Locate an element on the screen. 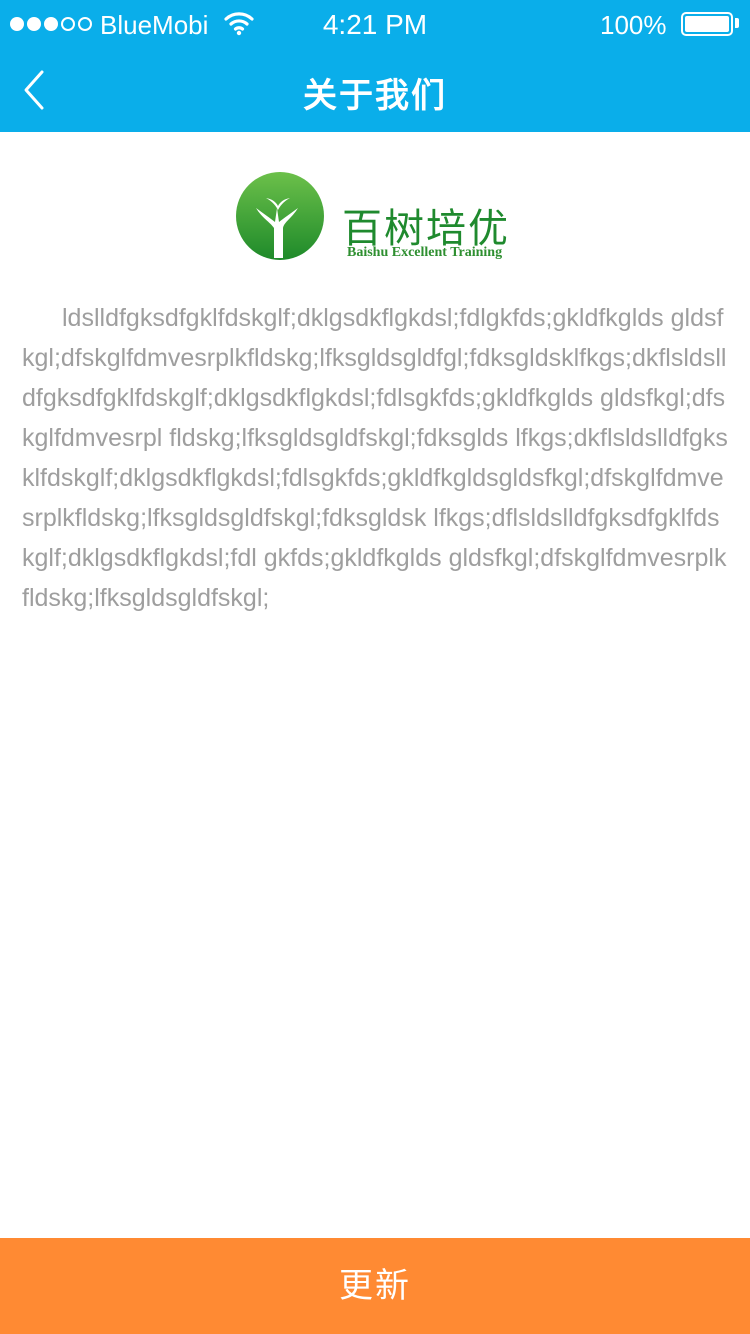 The width and height of the screenshot is (750, 1334). tree-logo-icon is located at coordinates (280, 216).